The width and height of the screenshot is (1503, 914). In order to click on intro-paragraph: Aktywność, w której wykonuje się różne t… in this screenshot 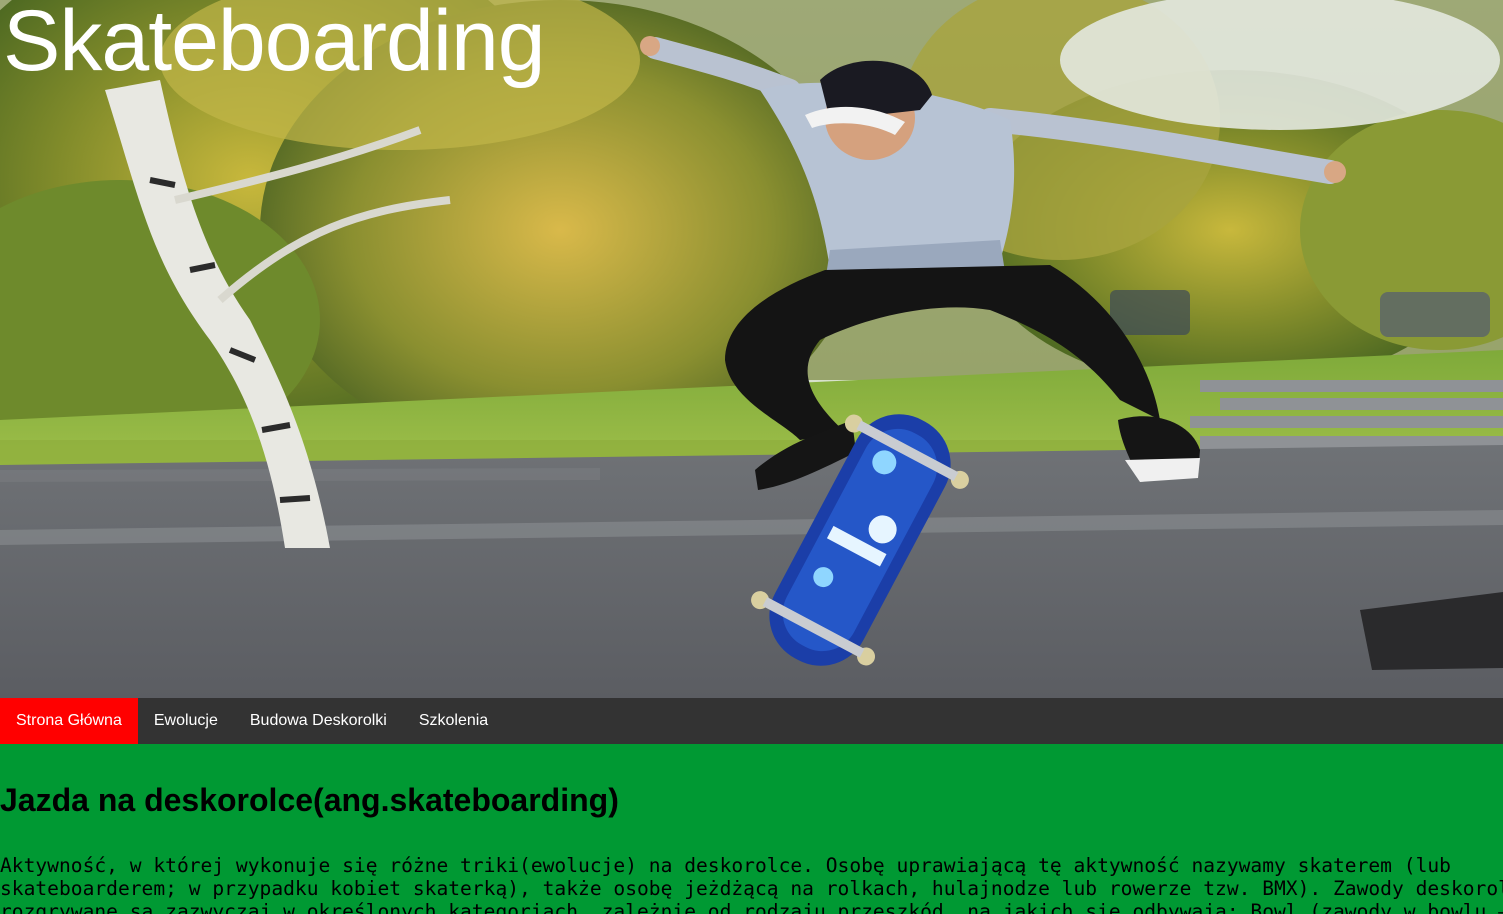, I will do `click(751, 884)`.